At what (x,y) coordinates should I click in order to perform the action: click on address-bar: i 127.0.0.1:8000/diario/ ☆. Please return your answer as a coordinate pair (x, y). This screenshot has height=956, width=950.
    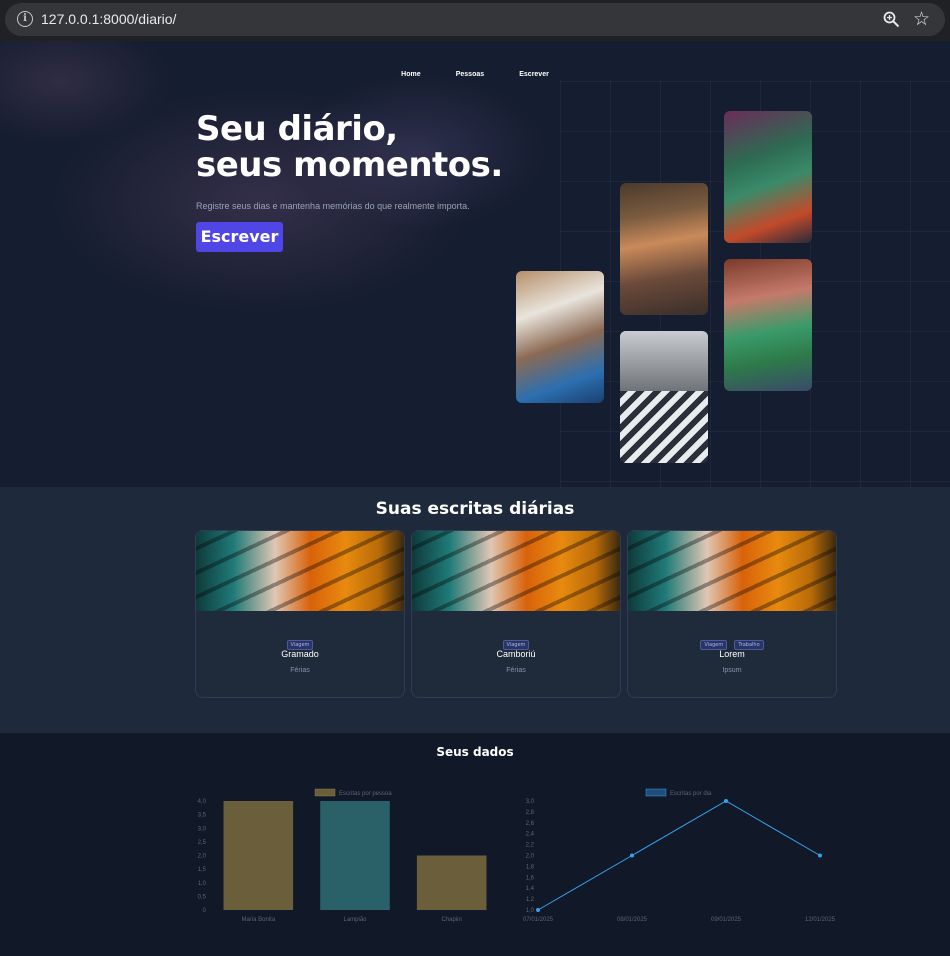
    Looking at the image, I should click on (475, 19).